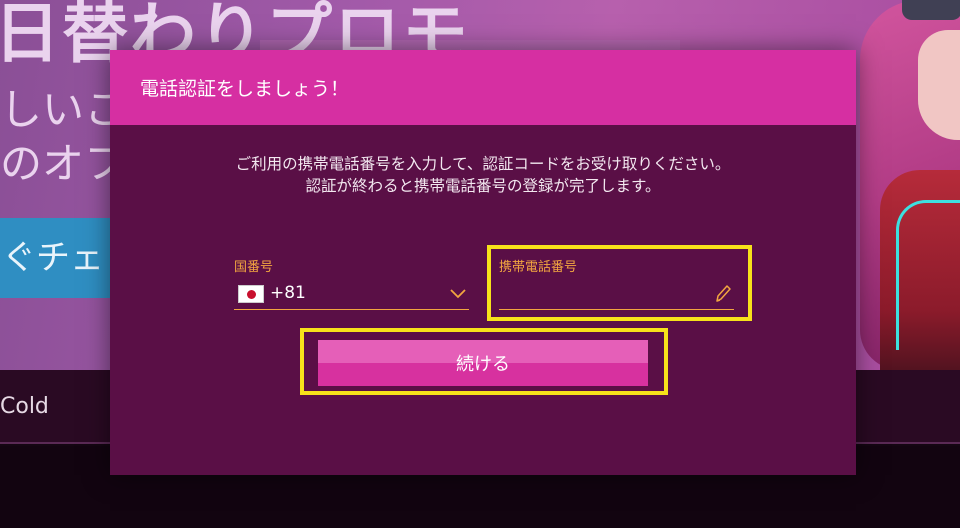 Image resolution: width=960 pixels, height=528 pixels. What do you see at coordinates (458, 294) in the screenshot?
I see `chevron-down-icon` at bounding box center [458, 294].